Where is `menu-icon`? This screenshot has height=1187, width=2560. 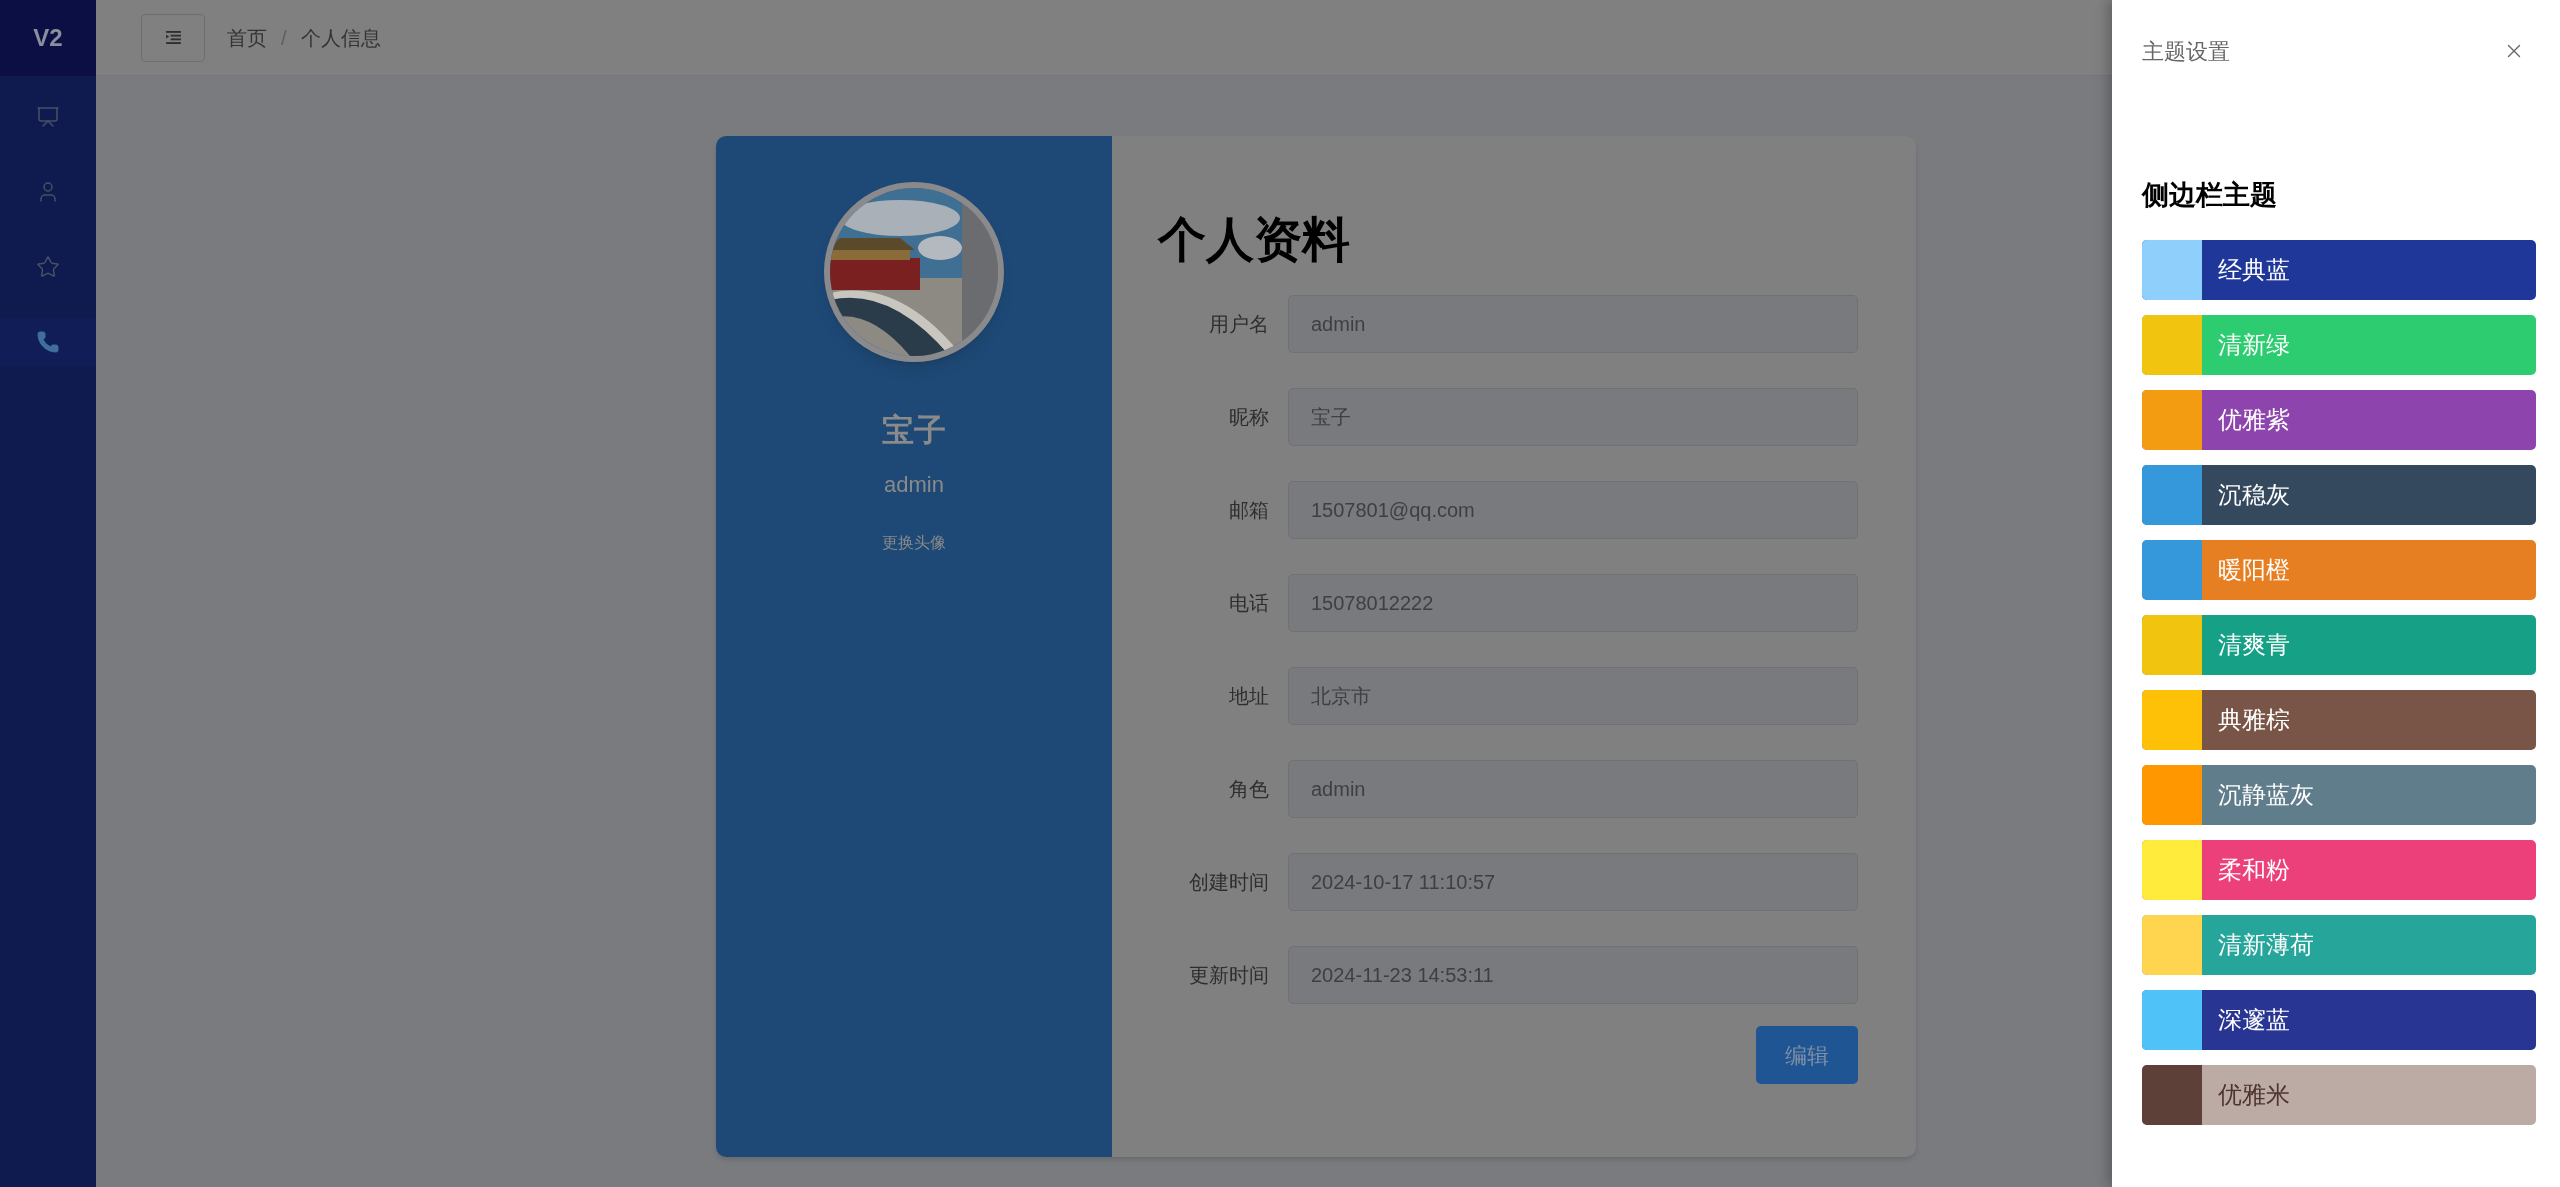 menu-icon is located at coordinates (173, 37).